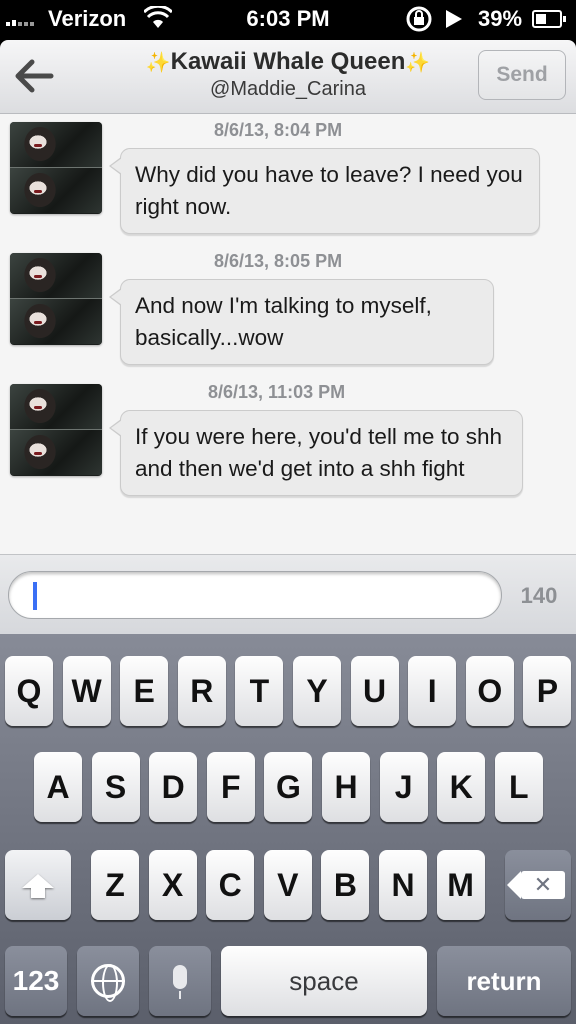 This screenshot has width=576, height=1024. Describe the element at coordinates (346, 787) in the screenshot. I see `key-h: H` at that location.